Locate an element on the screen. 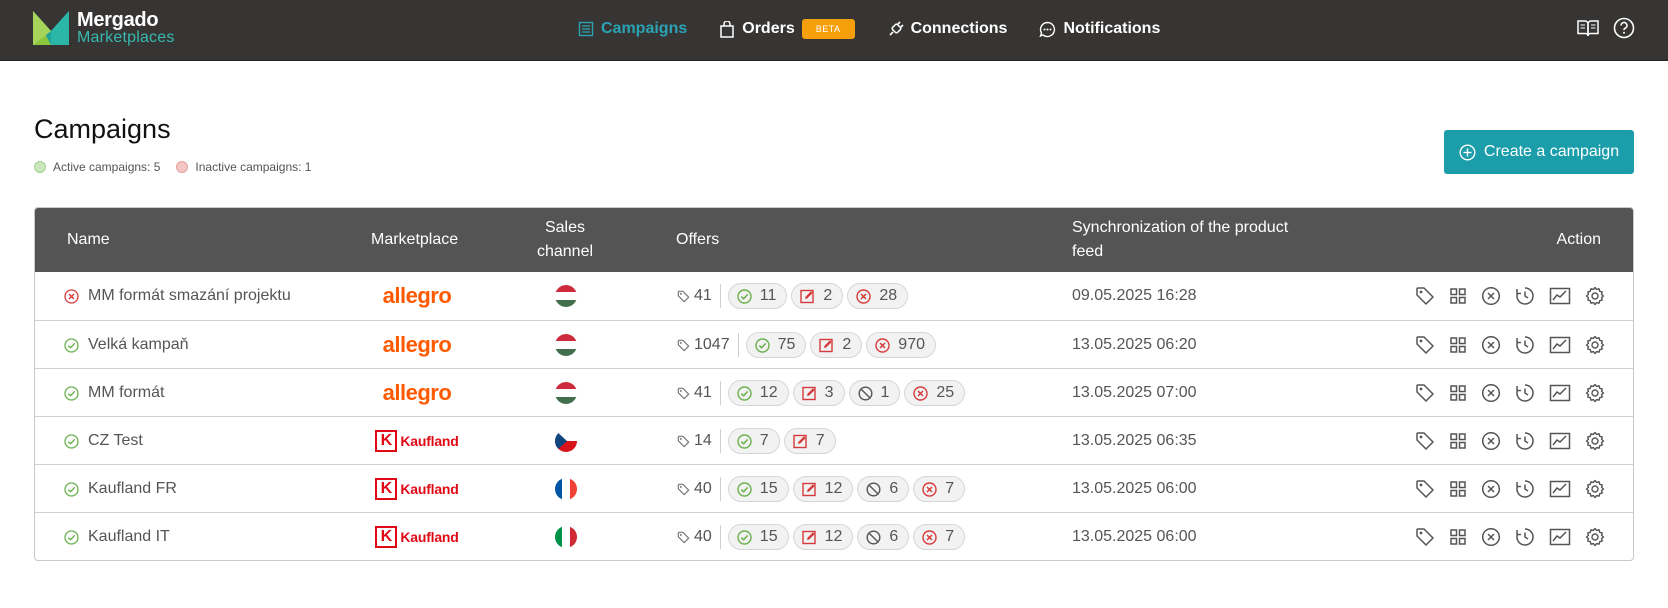 Image resolution: width=1668 pixels, height=608 pixels. error-pill-count: 7 is located at coordinates (950, 488).